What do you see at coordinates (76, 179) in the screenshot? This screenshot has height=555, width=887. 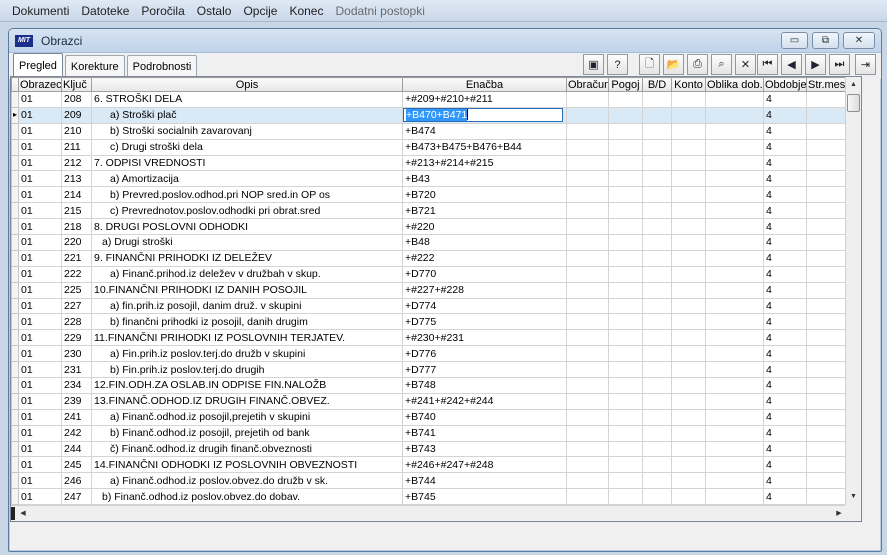 I see `cell-kljuc: 213` at bounding box center [76, 179].